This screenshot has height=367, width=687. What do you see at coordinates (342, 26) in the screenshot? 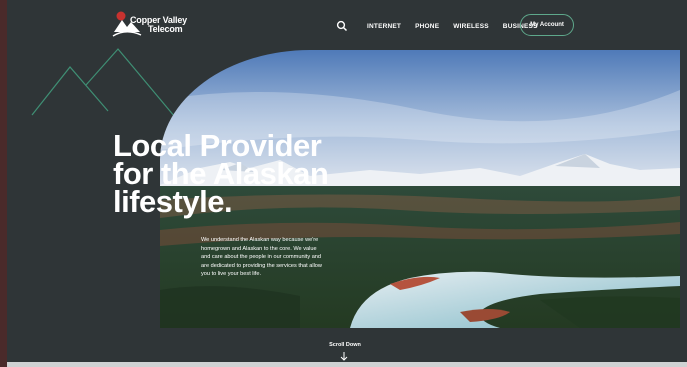
I see `search-icon` at bounding box center [342, 26].